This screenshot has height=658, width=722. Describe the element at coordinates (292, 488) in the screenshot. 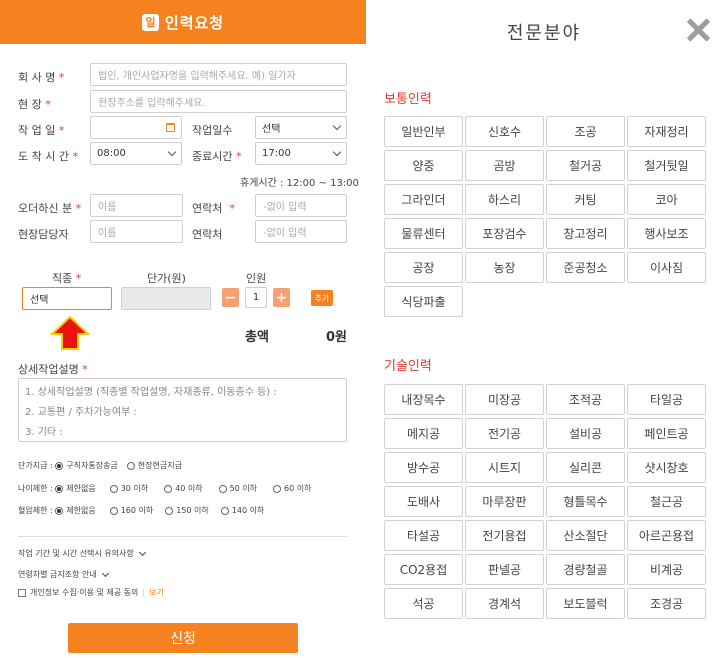

I see `age-option-60: 60 이하` at that location.